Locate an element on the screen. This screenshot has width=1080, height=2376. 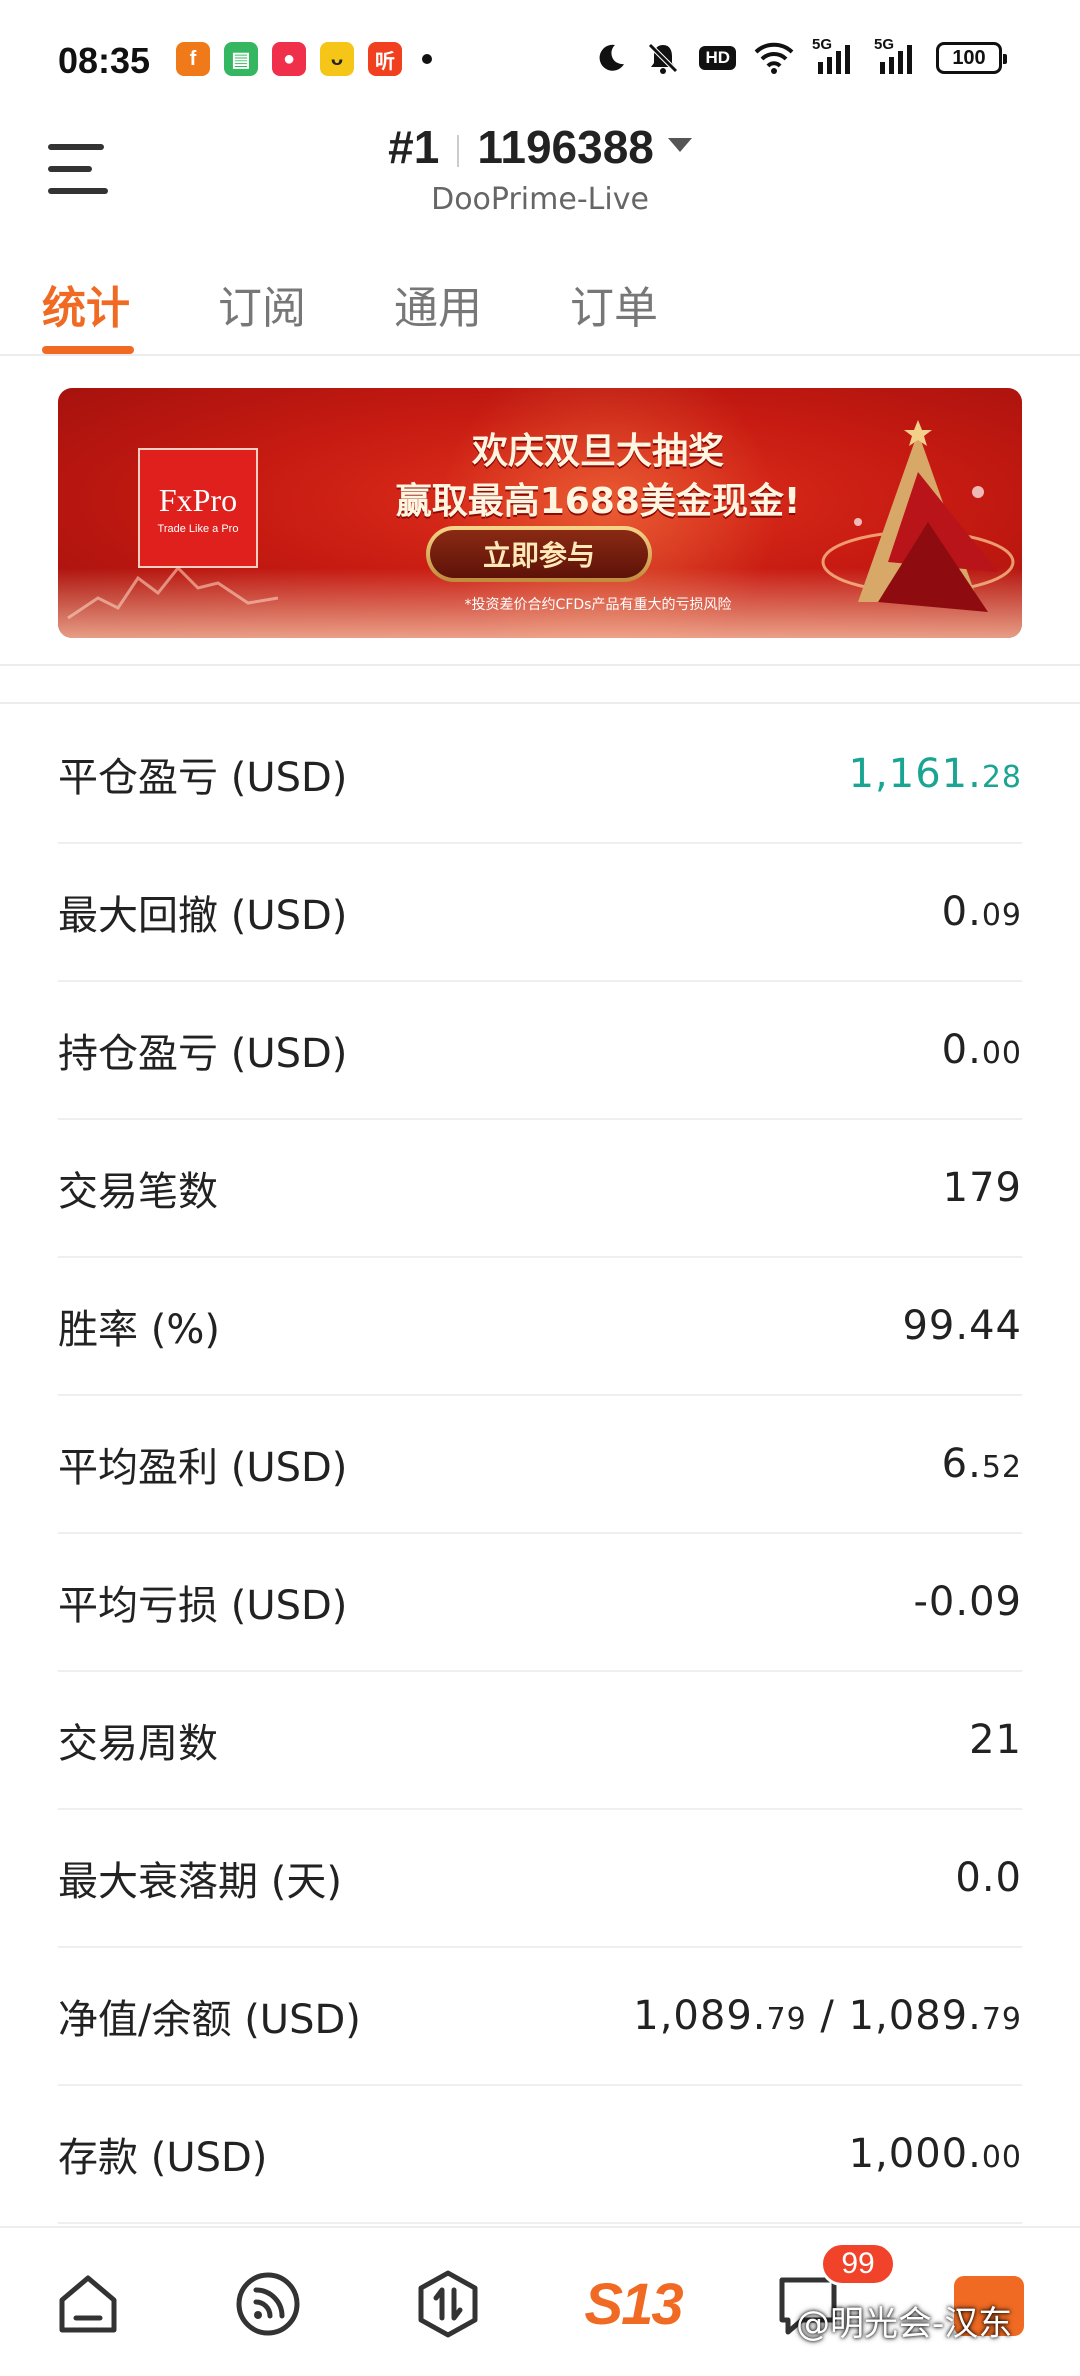
red-listen-icon: 听 is located at coordinates (385, 59).